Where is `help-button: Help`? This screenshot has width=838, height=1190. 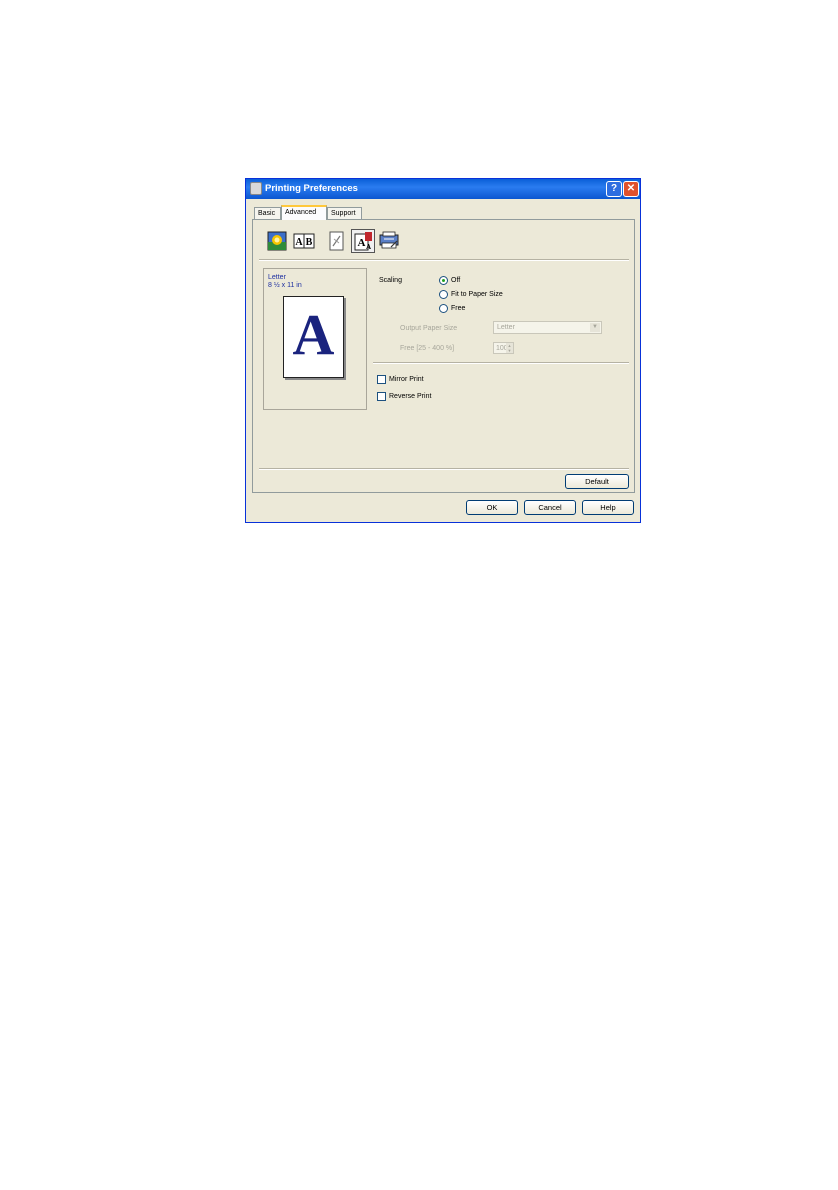
help-button: Help is located at coordinates (608, 507).